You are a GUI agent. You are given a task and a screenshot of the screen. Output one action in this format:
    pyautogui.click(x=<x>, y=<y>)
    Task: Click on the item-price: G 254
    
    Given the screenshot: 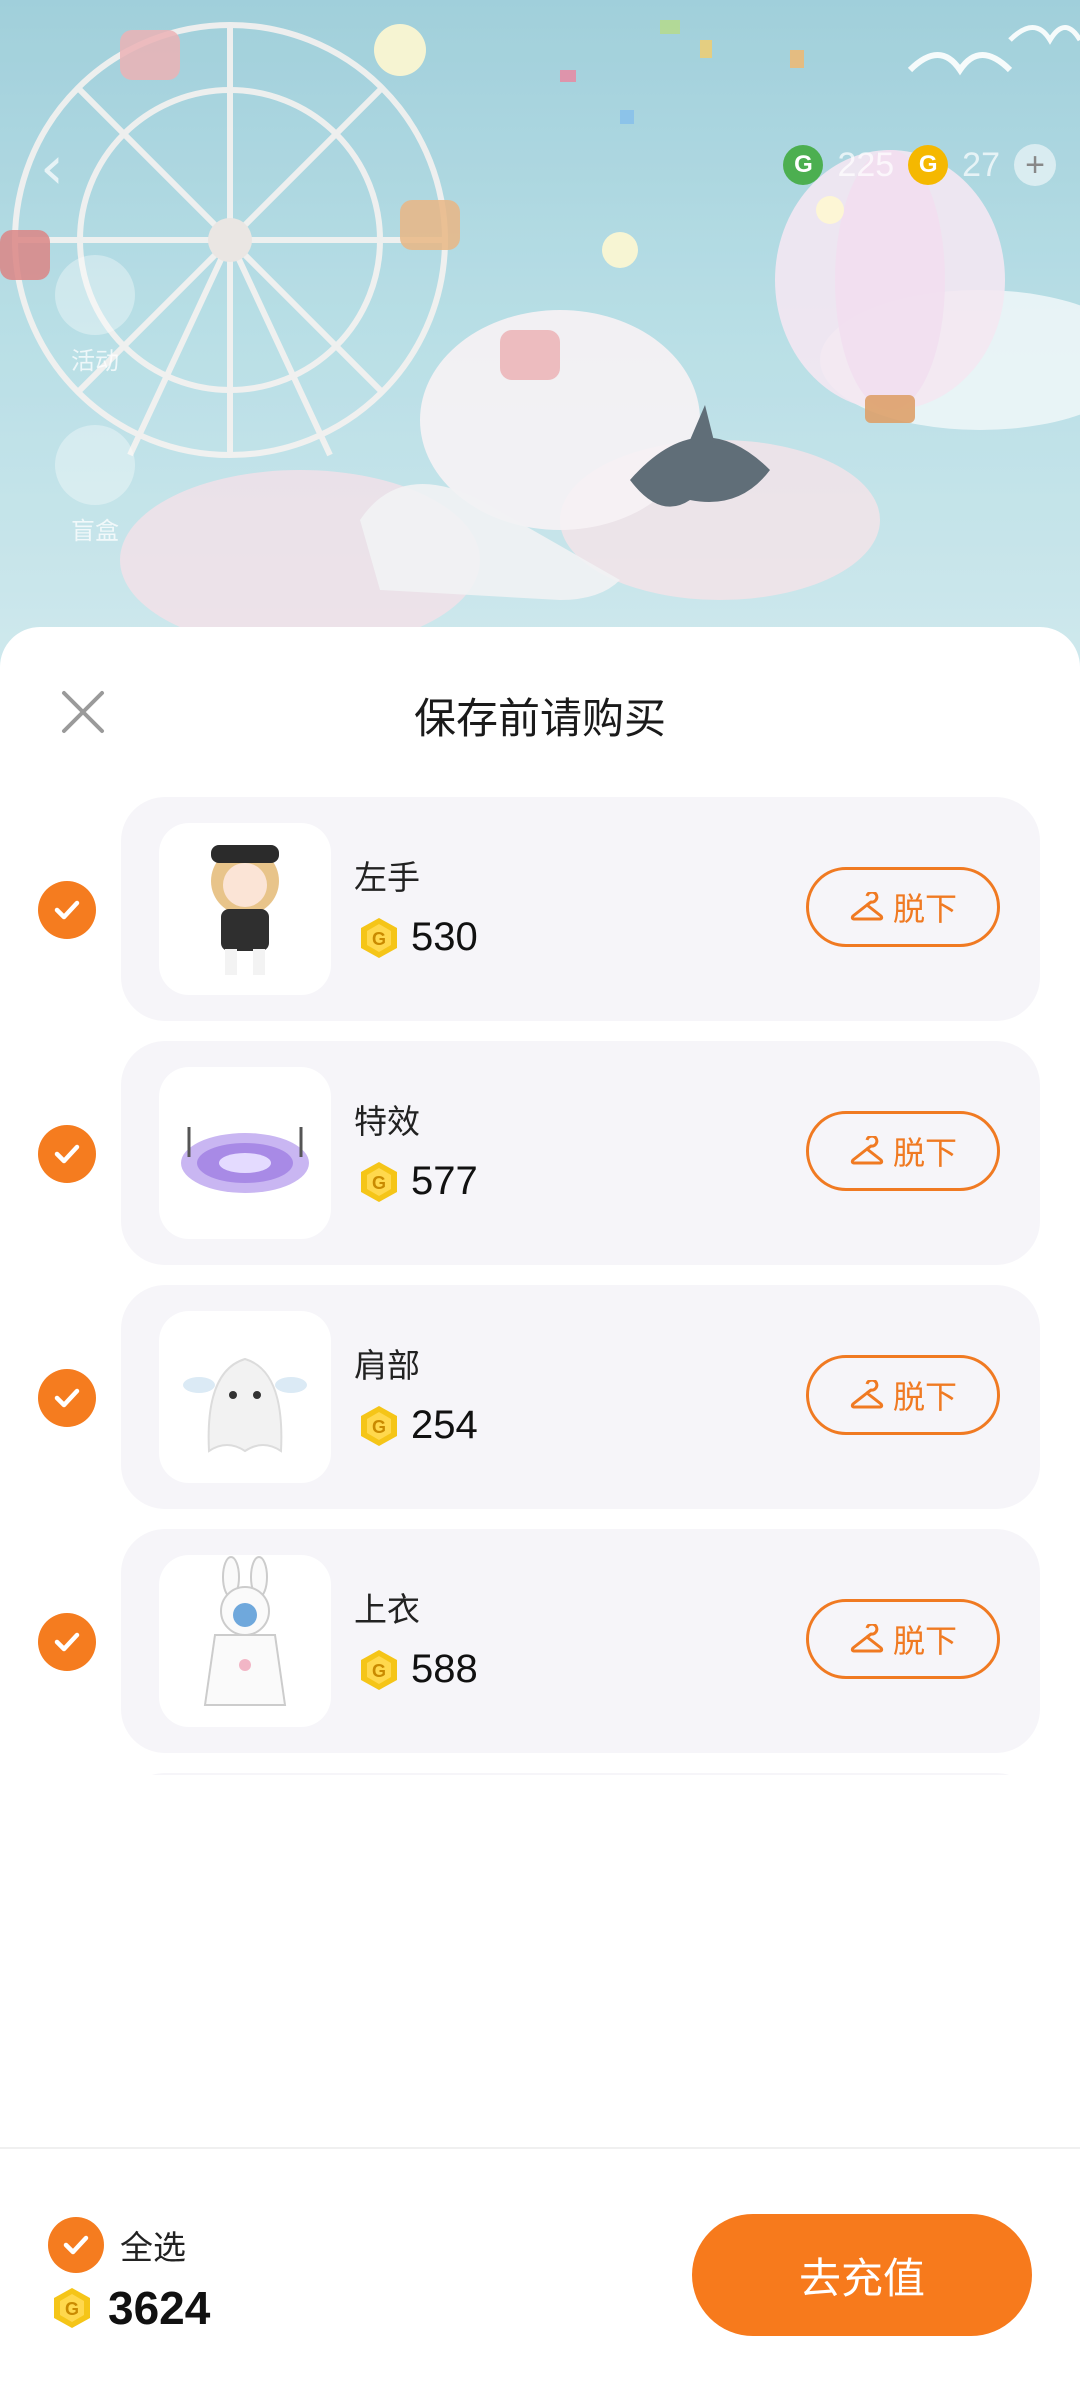 What is the action you would take?
    pyautogui.click(x=417, y=1425)
    